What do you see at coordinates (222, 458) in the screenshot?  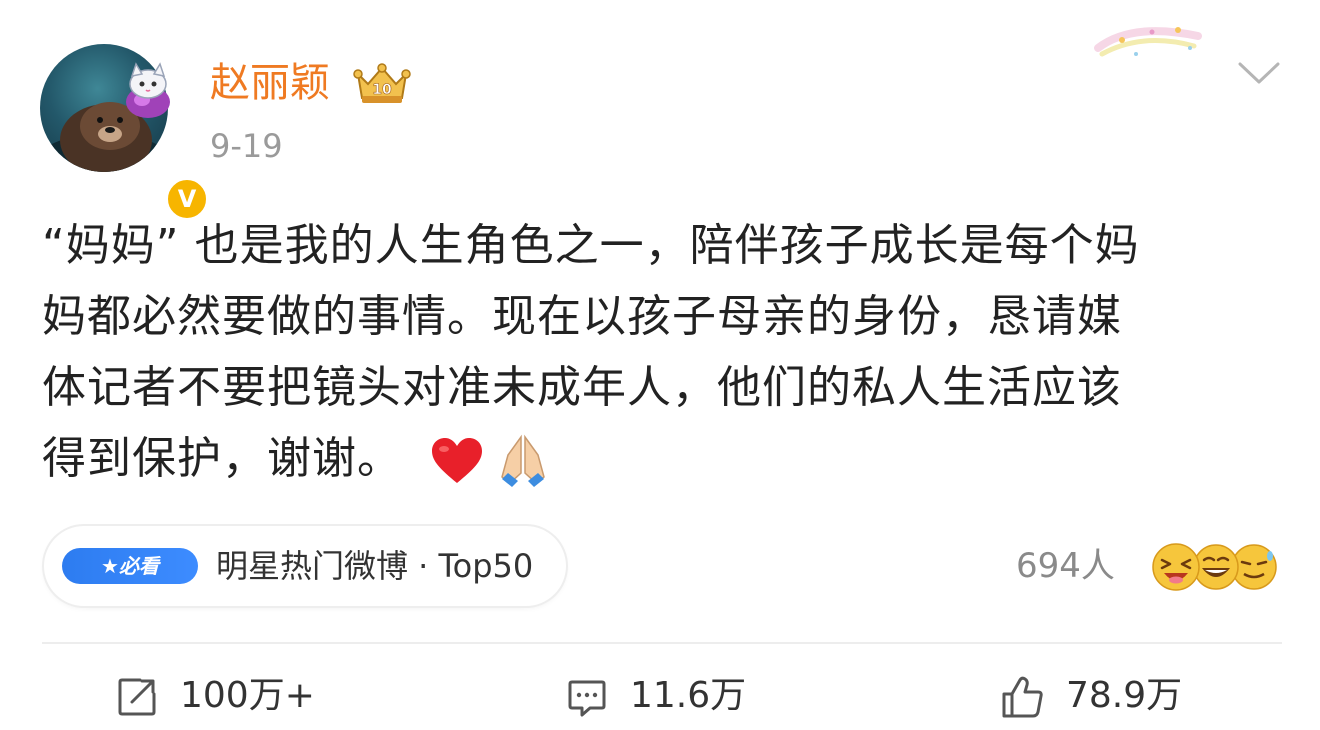 I see `post-text-line: 得到保护，谢谢。` at bounding box center [222, 458].